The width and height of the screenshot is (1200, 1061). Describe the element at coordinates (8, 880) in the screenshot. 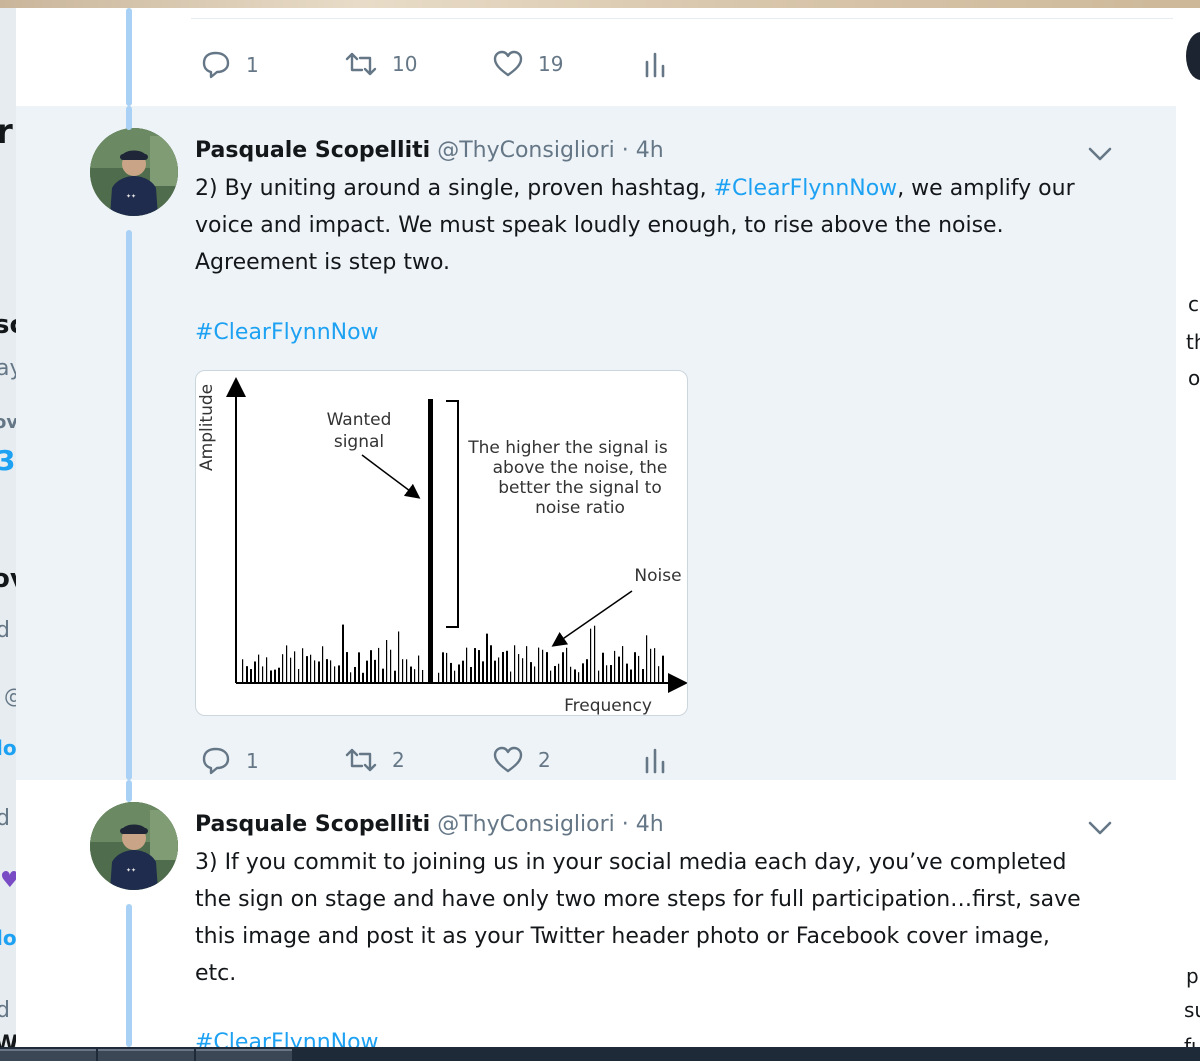

I see `heart-icon: ♥` at that location.